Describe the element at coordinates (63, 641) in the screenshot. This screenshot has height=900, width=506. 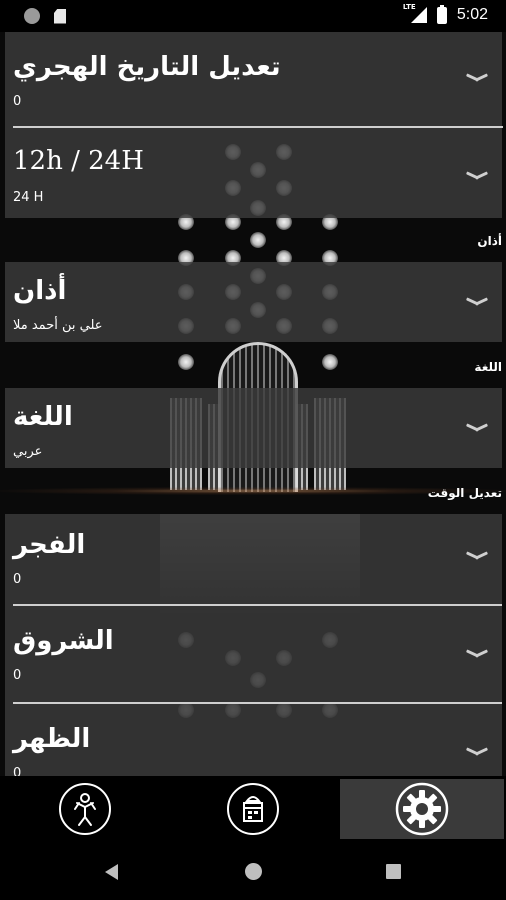
I see `shuruq-title: الشروق` at that location.